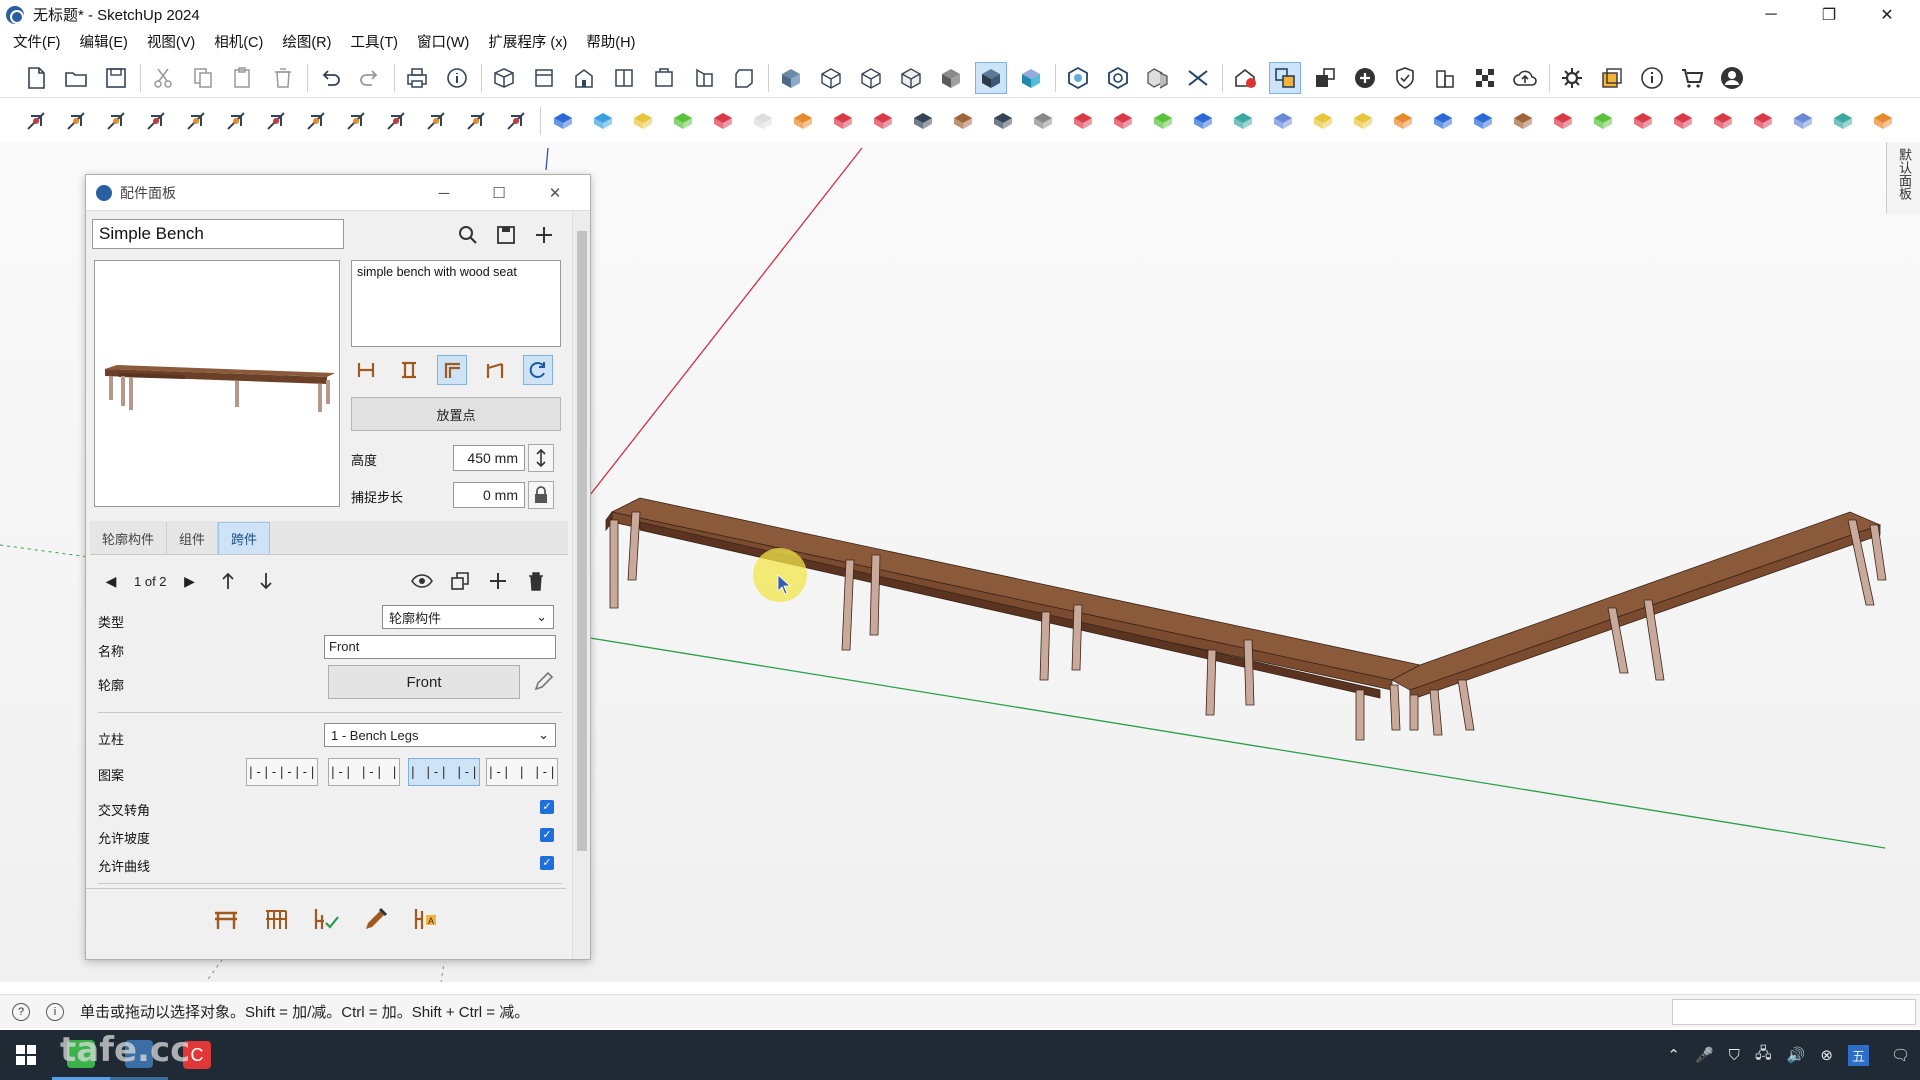 The height and width of the screenshot is (1080, 1920). I want to click on tab-components: 组件, so click(193, 538).